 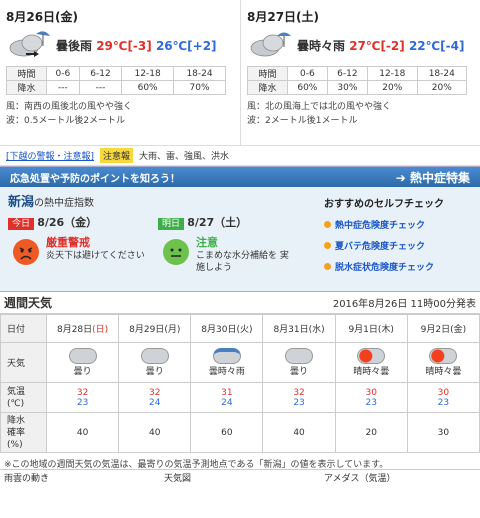 What do you see at coordinates (26, 252) in the screenshot?
I see `angry-face-icon` at bounding box center [26, 252].